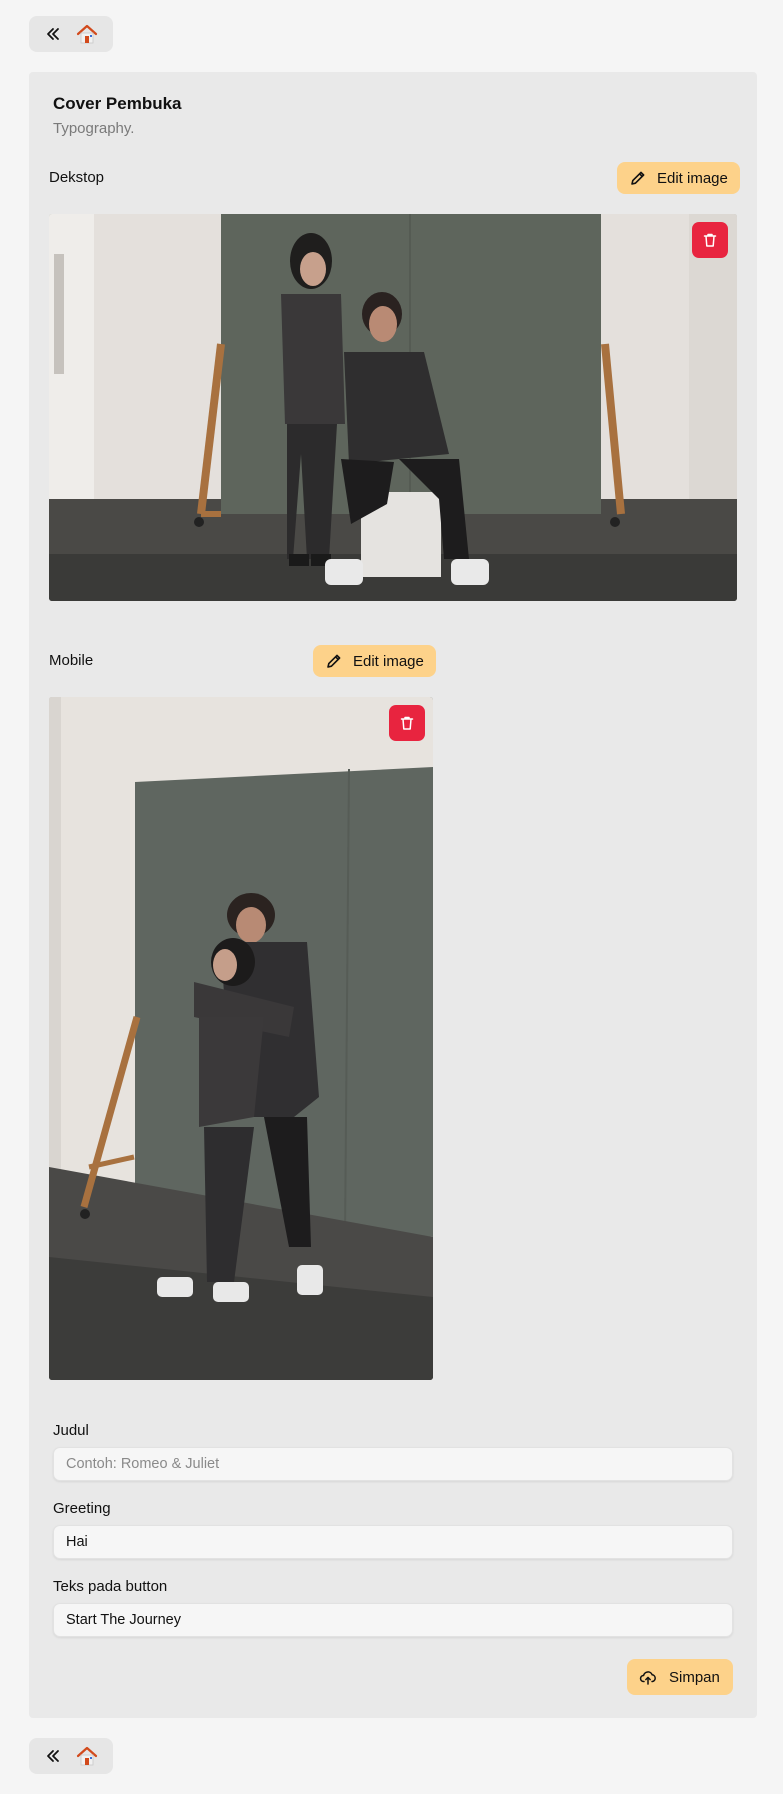  I want to click on desktop-delete-image-button, so click(710, 240).